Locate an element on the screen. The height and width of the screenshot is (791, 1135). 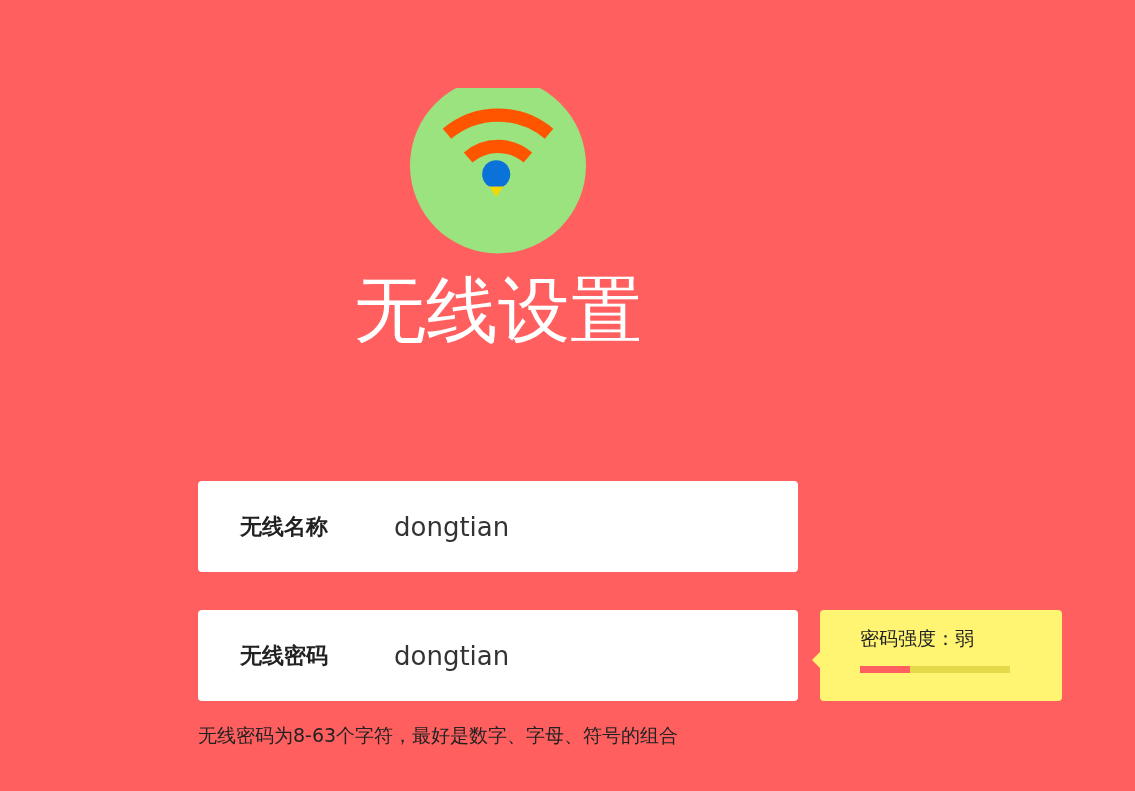
strength-label: 密码强度：弱 is located at coordinates (917, 638).